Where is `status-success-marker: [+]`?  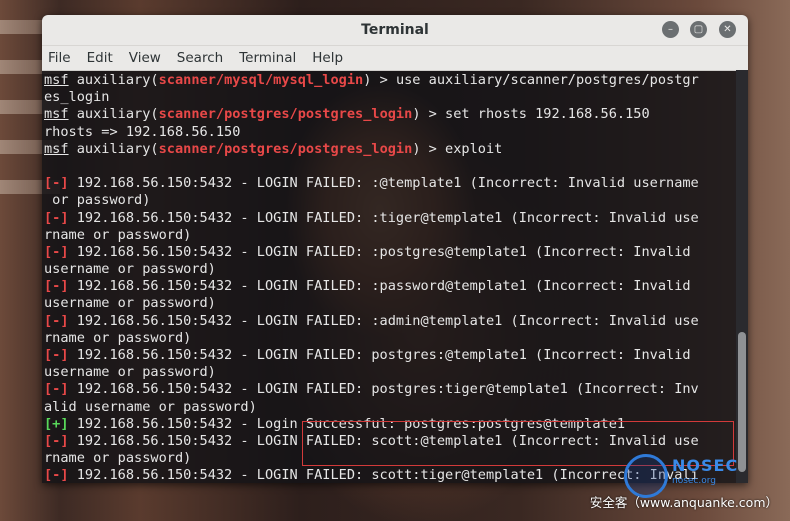
status-success-marker: [+] is located at coordinates (56, 423).